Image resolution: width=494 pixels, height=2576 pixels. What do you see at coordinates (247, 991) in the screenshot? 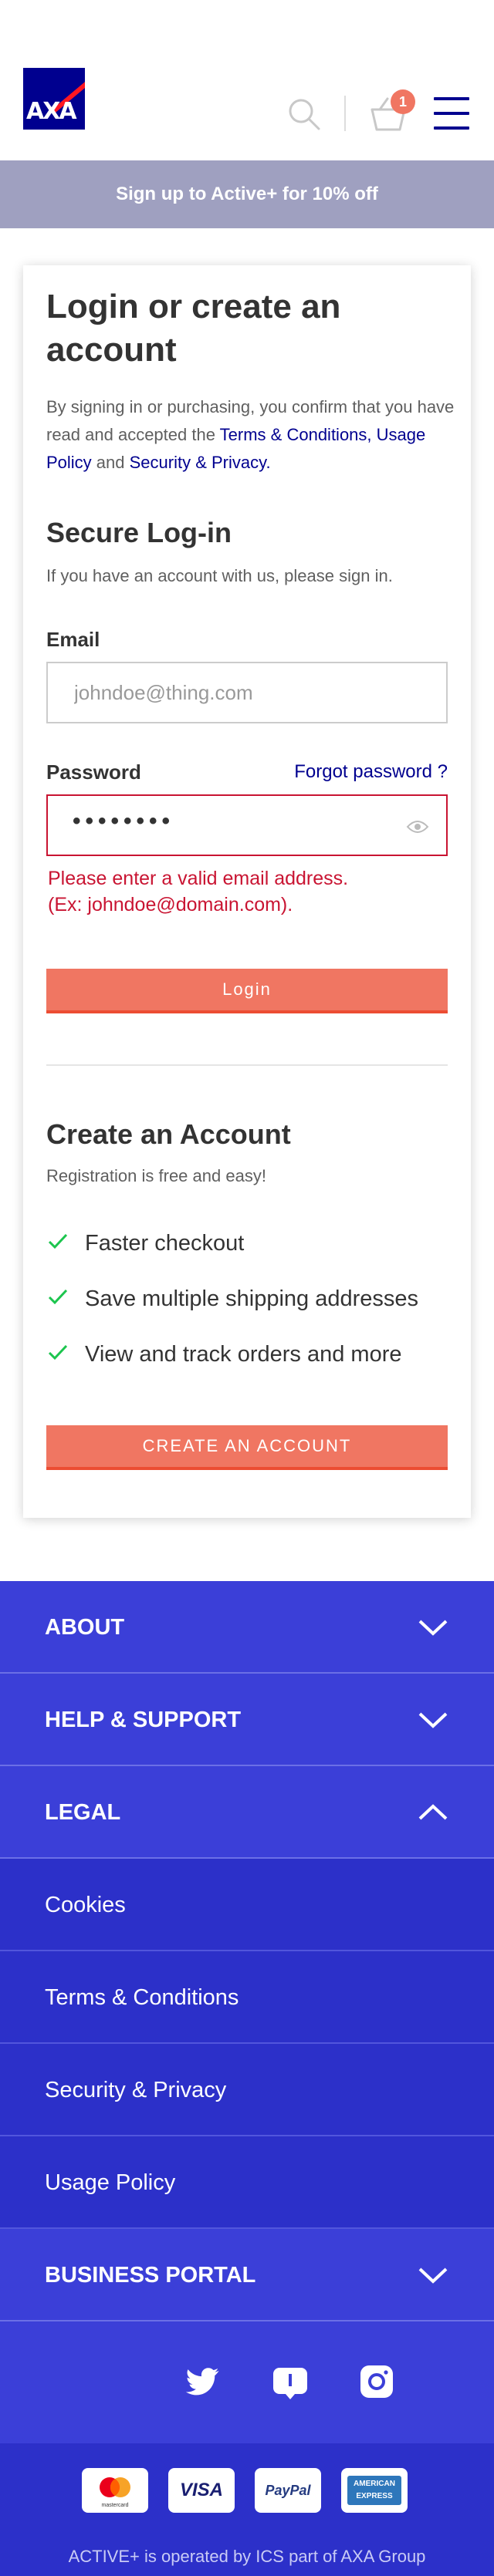
I see `login-button: Login` at bounding box center [247, 991].